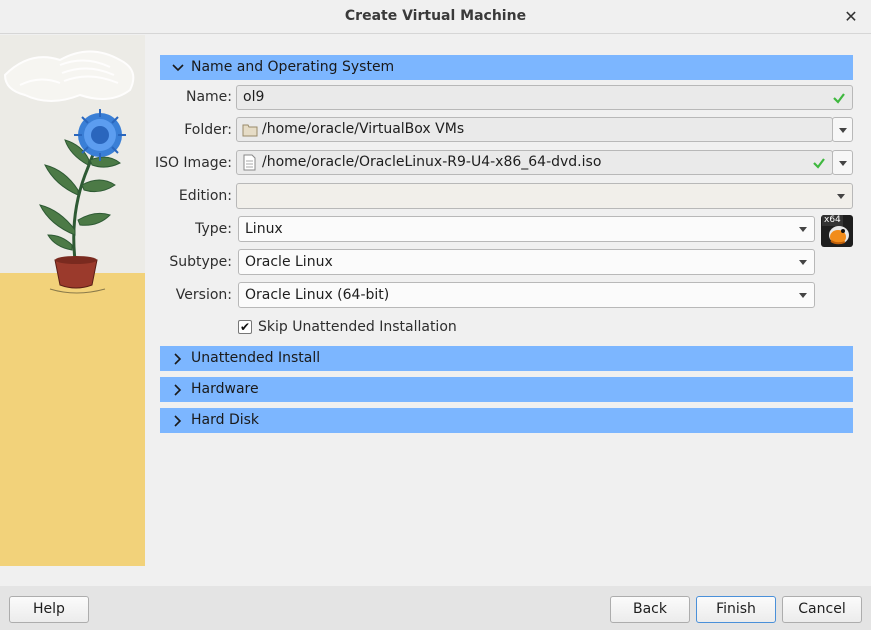 The width and height of the screenshot is (871, 630). What do you see at coordinates (822, 609) in the screenshot?
I see `cancel-button: Cancel` at bounding box center [822, 609].